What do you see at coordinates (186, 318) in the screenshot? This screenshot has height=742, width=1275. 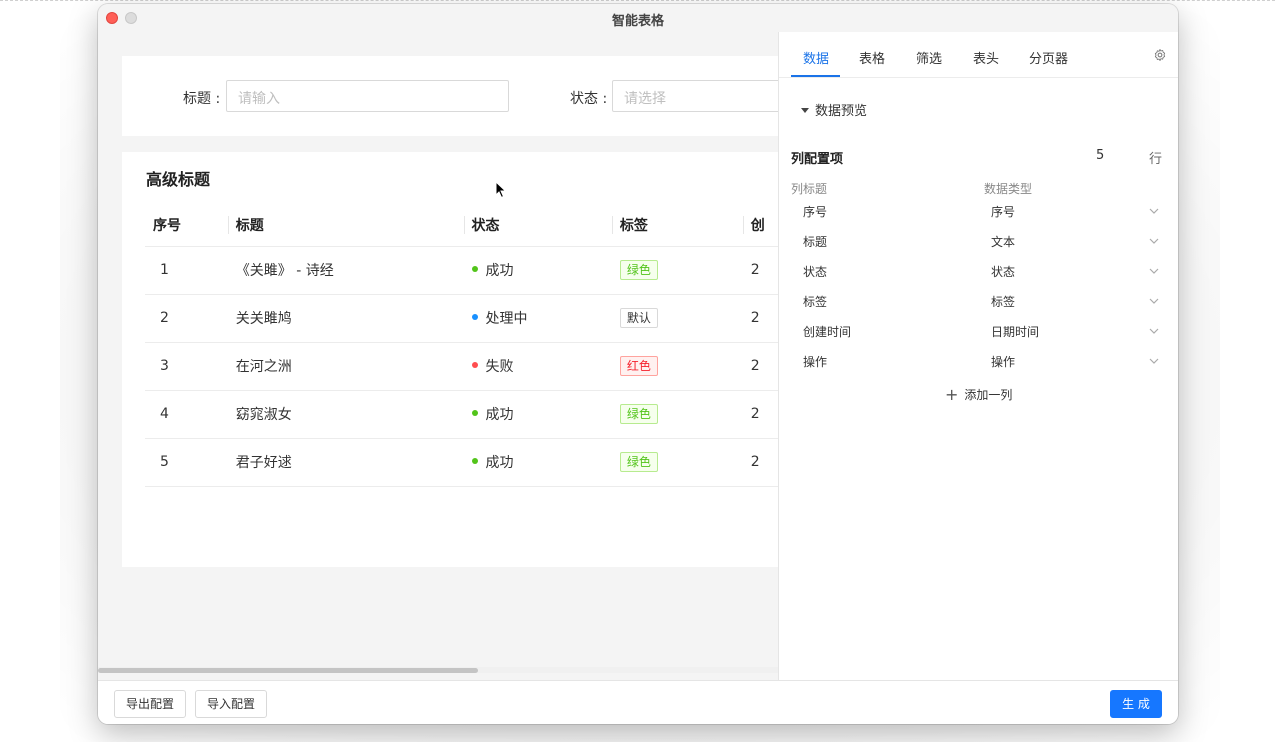 I see `row-index: 2` at bounding box center [186, 318].